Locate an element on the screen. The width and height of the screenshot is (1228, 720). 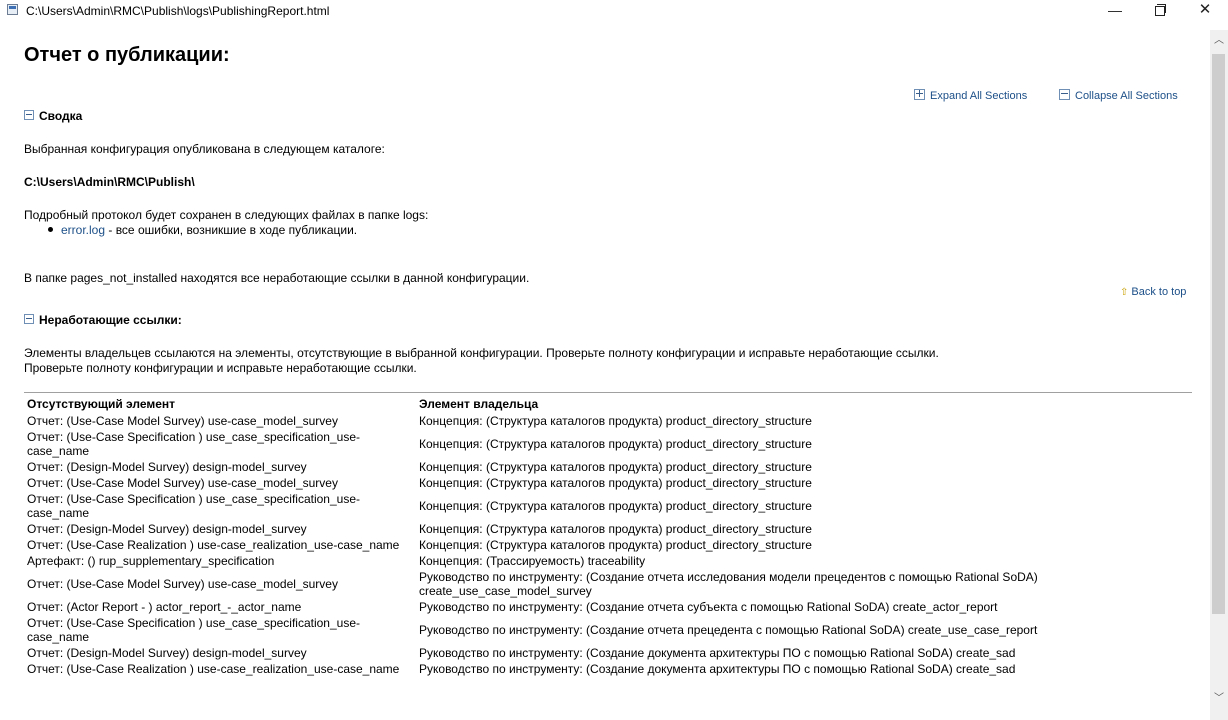
minimize-button: — is located at coordinates (1115, 11).